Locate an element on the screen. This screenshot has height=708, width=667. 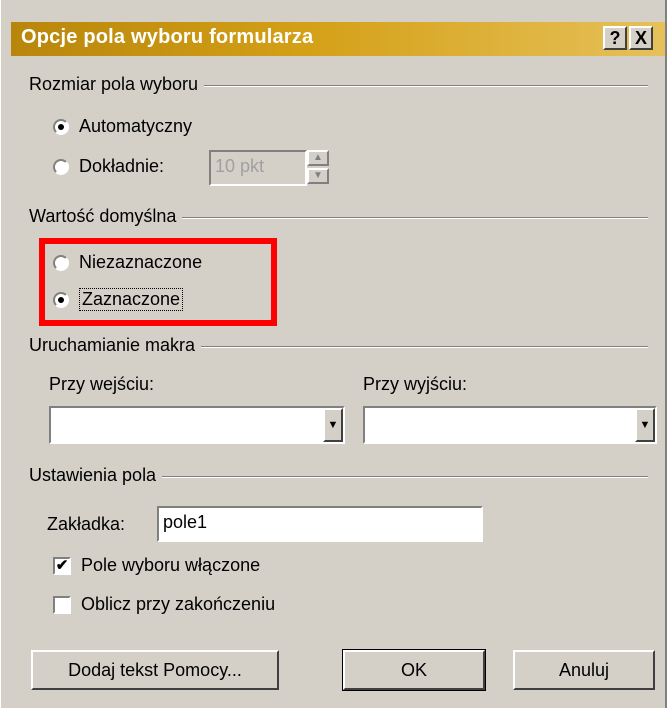
help-icon: ? is located at coordinates (615, 38).